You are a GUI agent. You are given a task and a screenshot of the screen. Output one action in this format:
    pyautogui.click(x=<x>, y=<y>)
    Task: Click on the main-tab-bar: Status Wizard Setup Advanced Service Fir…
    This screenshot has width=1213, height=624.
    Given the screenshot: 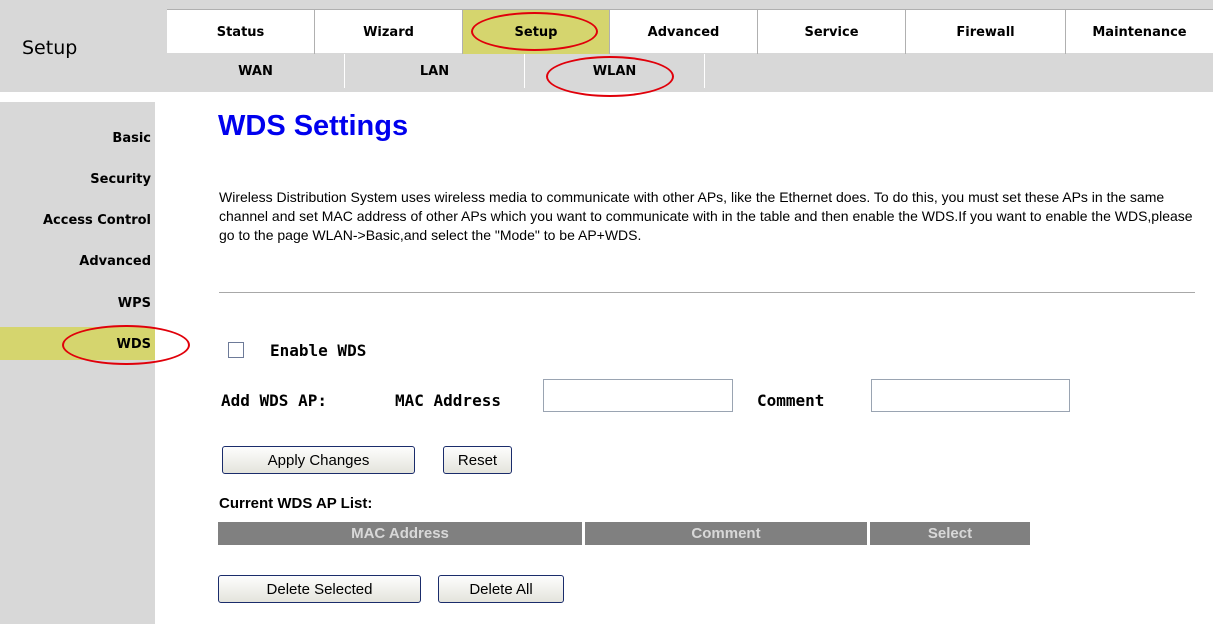 What is the action you would take?
    pyautogui.click(x=690, y=31)
    